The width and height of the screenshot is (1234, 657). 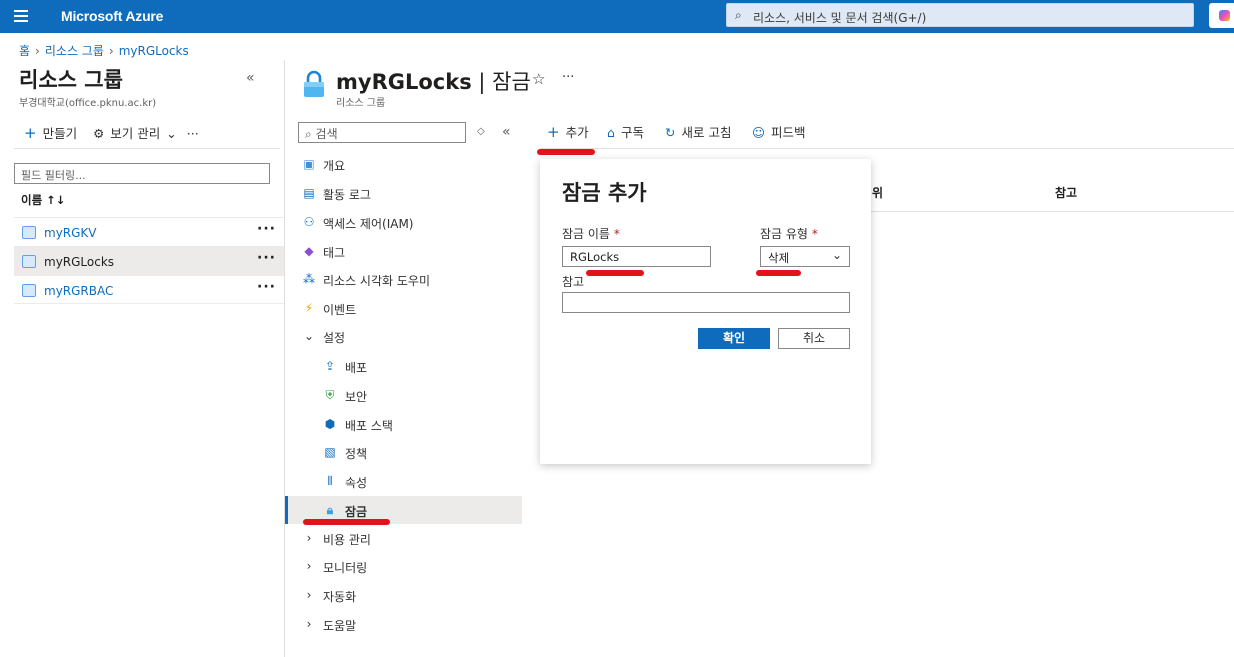 I want to click on required-mark: *, so click(x=616, y=234).